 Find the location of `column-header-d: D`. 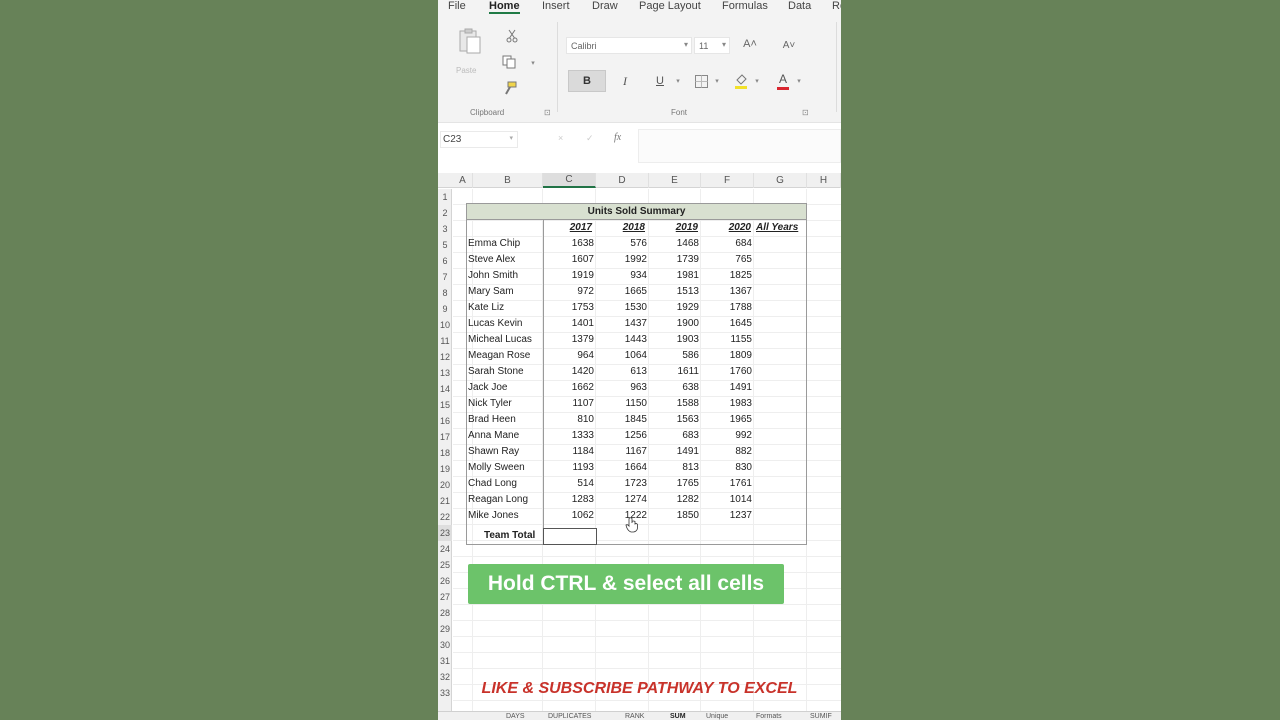

column-header-d: D is located at coordinates (622, 180).